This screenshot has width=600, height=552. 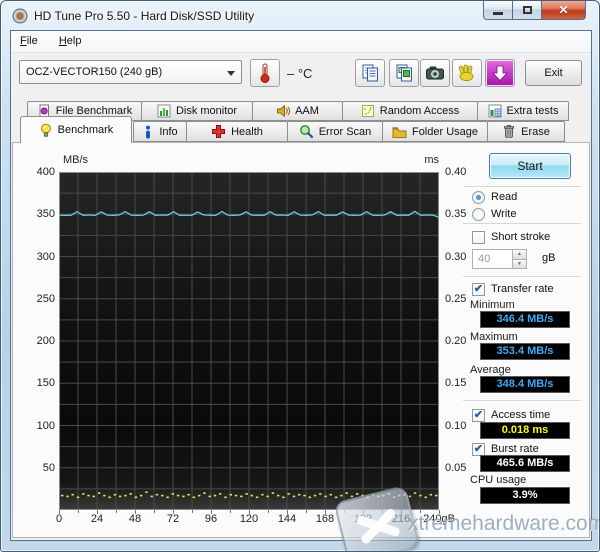 I want to click on short-stroke-option: Short stroke, so click(x=511, y=237).